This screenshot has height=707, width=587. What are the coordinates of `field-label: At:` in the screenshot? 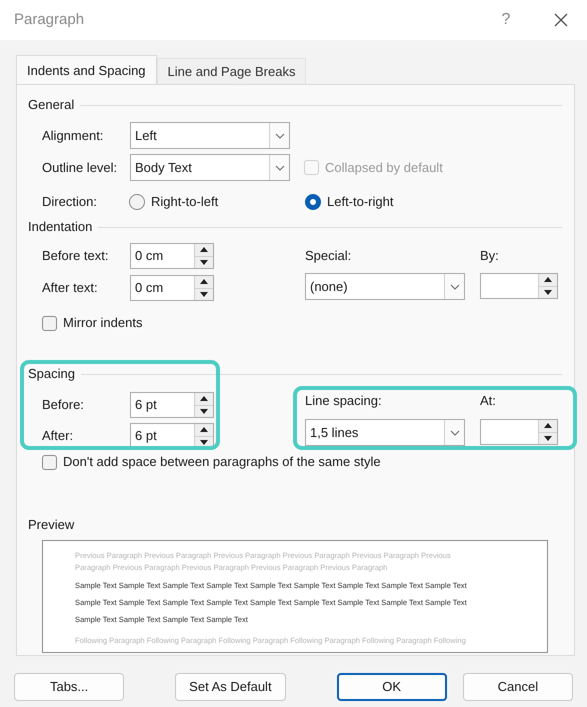 It's located at (488, 401).